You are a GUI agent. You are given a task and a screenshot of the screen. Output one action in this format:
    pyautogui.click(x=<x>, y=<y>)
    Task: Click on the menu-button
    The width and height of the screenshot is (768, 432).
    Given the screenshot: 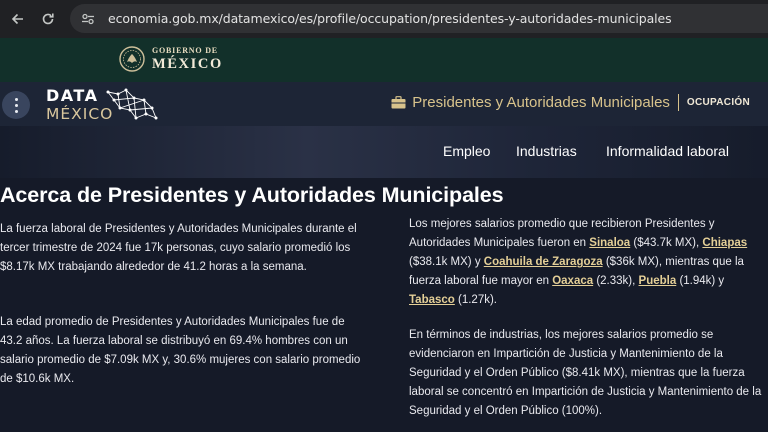 What is the action you would take?
    pyautogui.click(x=16, y=105)
    